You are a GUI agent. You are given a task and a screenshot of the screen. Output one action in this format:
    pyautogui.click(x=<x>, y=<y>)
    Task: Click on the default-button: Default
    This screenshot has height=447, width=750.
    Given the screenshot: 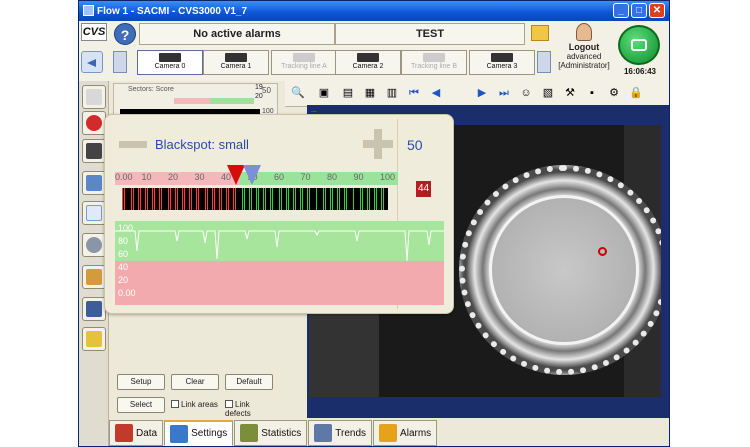 What is the action you would take?
    pyautogui.click(x=249, y=382)
    